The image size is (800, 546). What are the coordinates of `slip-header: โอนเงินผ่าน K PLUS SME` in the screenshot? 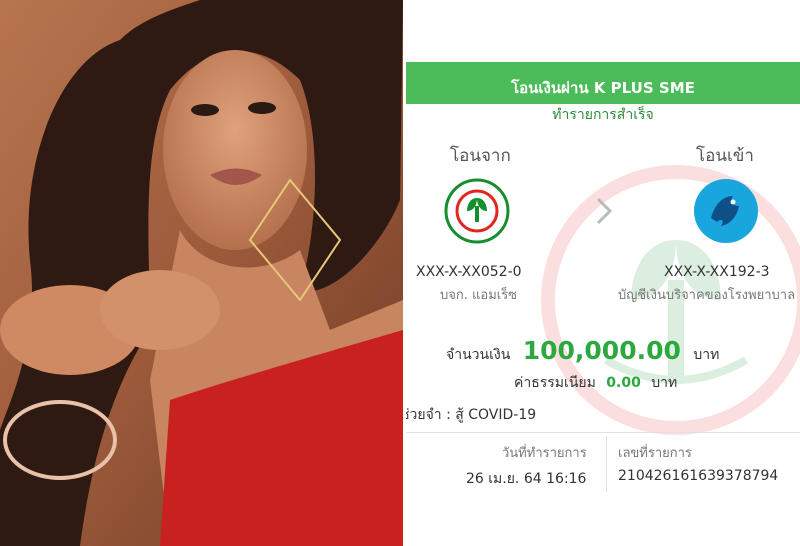 It's located at (603, 83).